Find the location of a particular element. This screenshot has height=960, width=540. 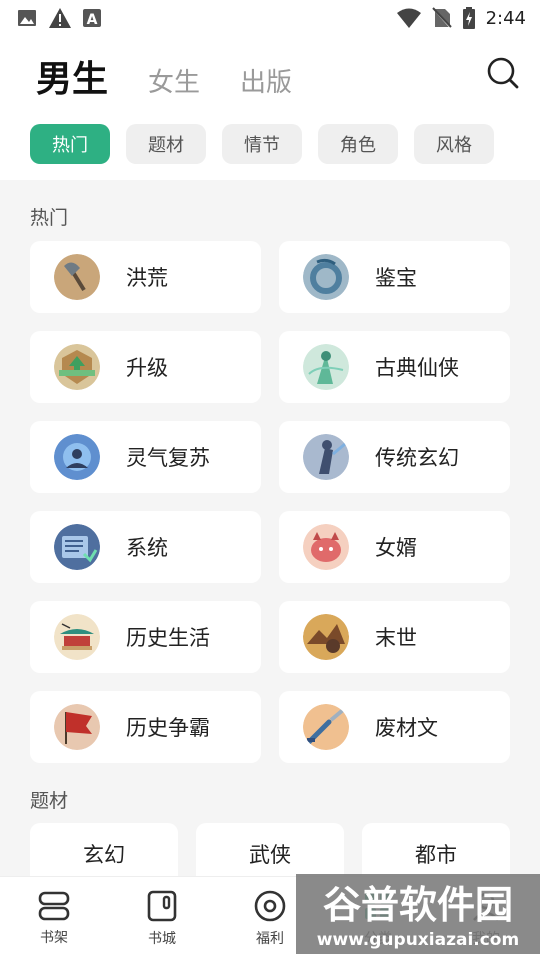

warrior-icon is located at coordinates (326, 457).